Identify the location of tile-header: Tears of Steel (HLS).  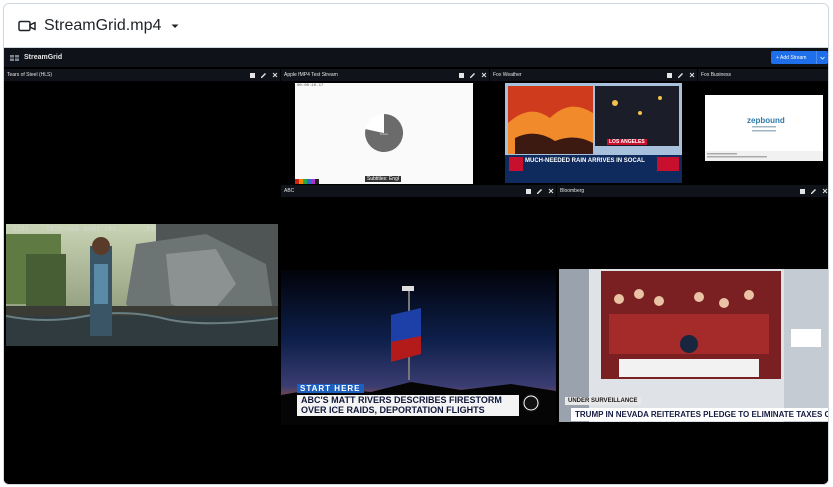
(142, 75).